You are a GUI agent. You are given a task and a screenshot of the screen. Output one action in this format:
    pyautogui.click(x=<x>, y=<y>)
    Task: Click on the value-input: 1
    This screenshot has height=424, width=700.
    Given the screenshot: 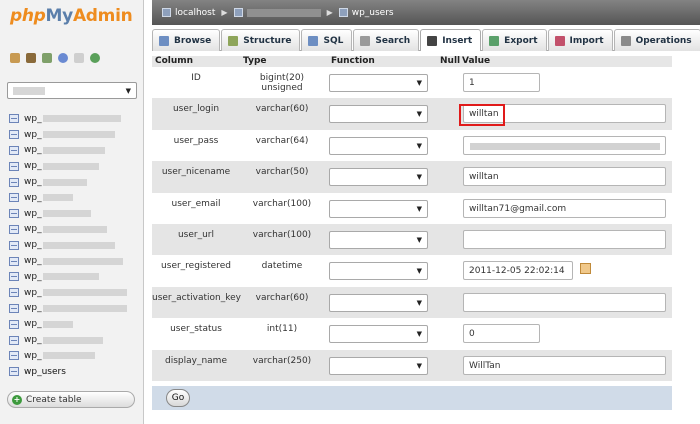 What is the action you would take?
    pyautogui.click(x=501, y=82)
    